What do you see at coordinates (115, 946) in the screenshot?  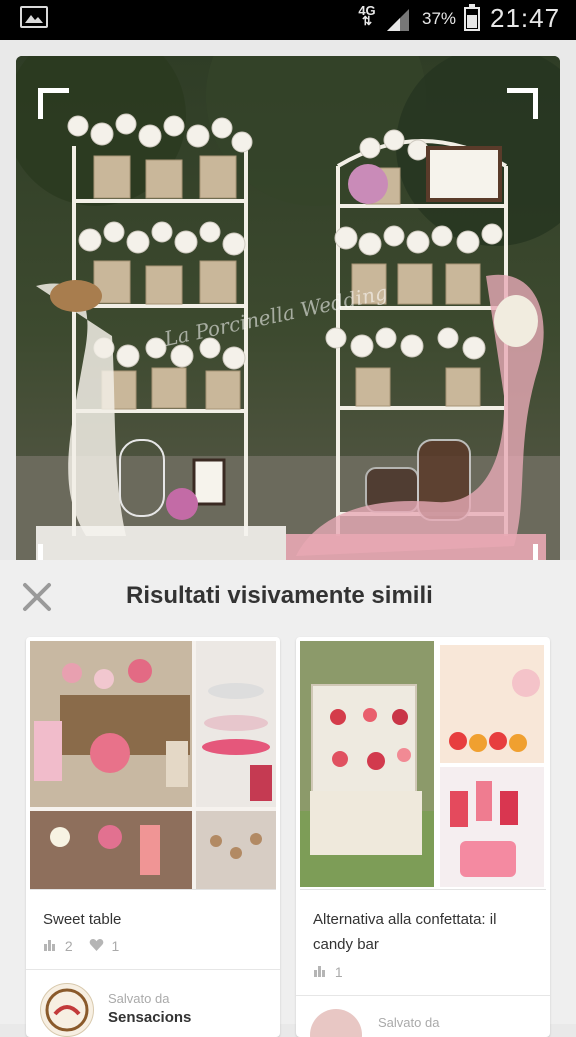 I see `like-count: 1` at bounding box center [115, 946].